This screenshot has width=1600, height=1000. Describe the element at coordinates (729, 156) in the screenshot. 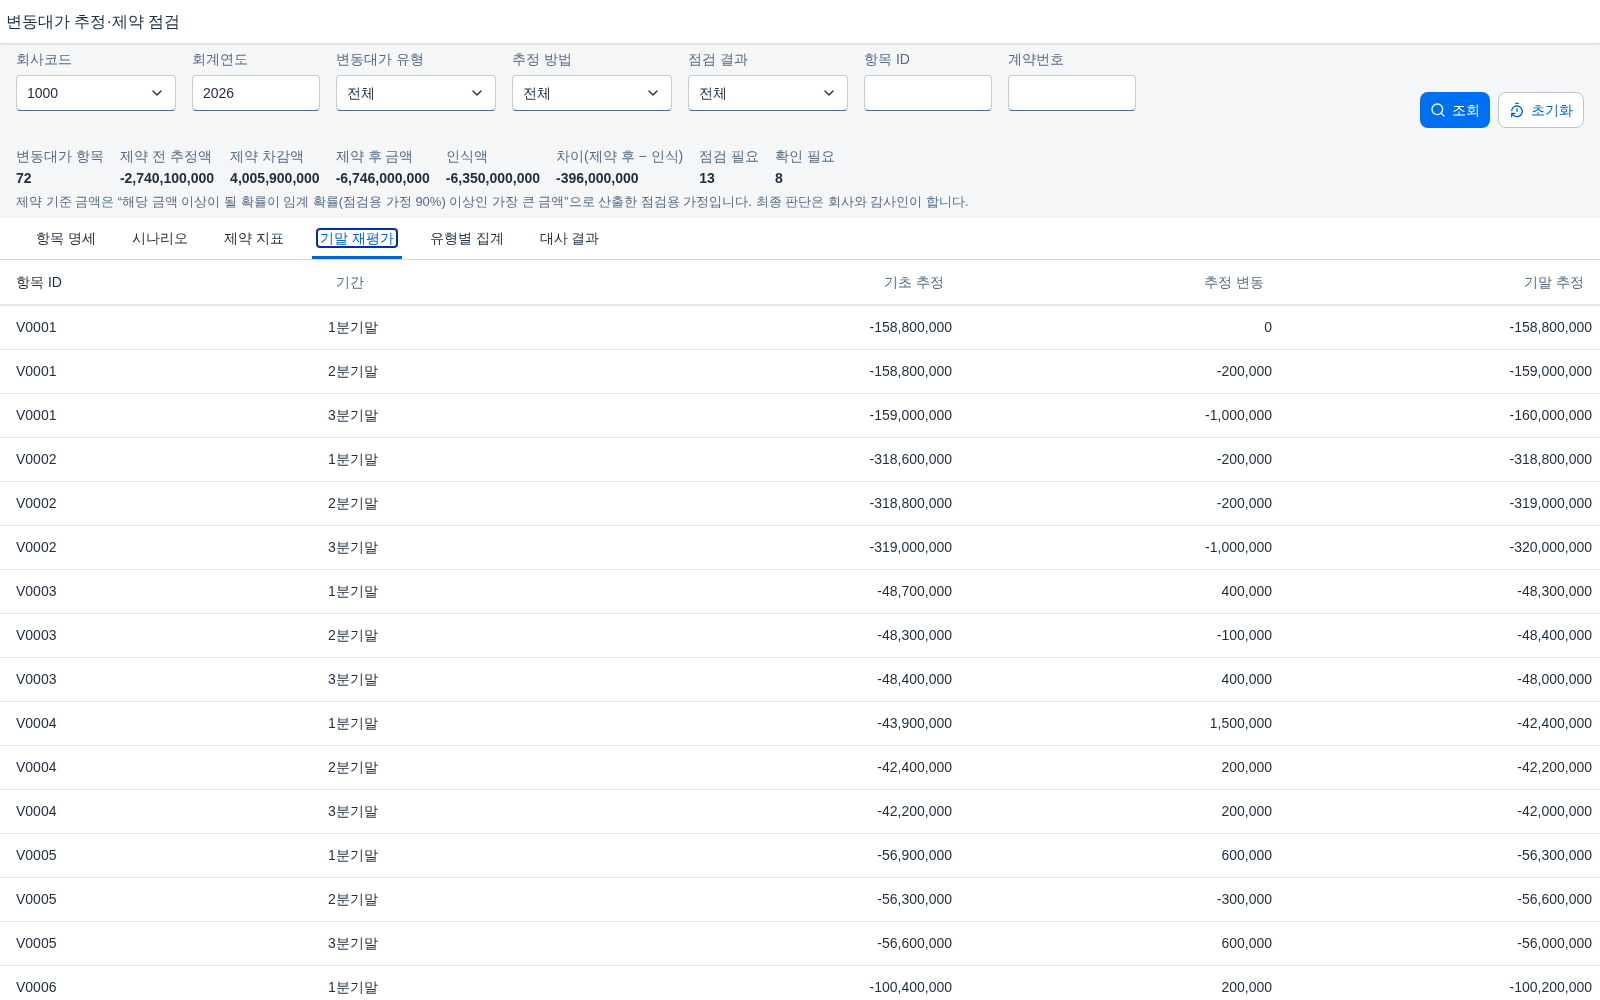

I see `summary-label: 점검 필요` at that location.